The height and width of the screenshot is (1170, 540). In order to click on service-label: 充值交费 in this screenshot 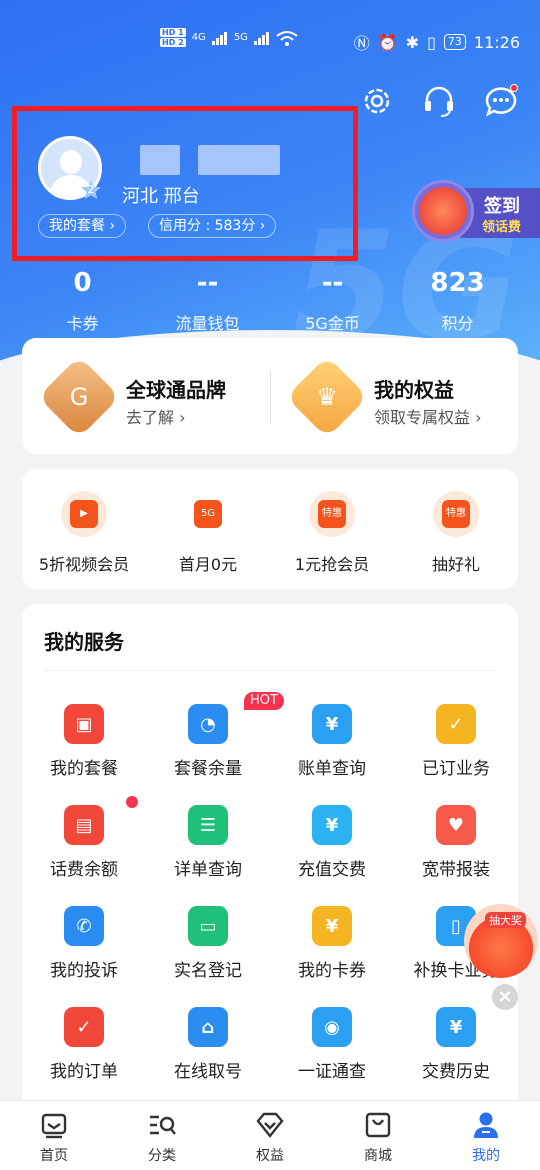, I will do `click(332, 870)`.